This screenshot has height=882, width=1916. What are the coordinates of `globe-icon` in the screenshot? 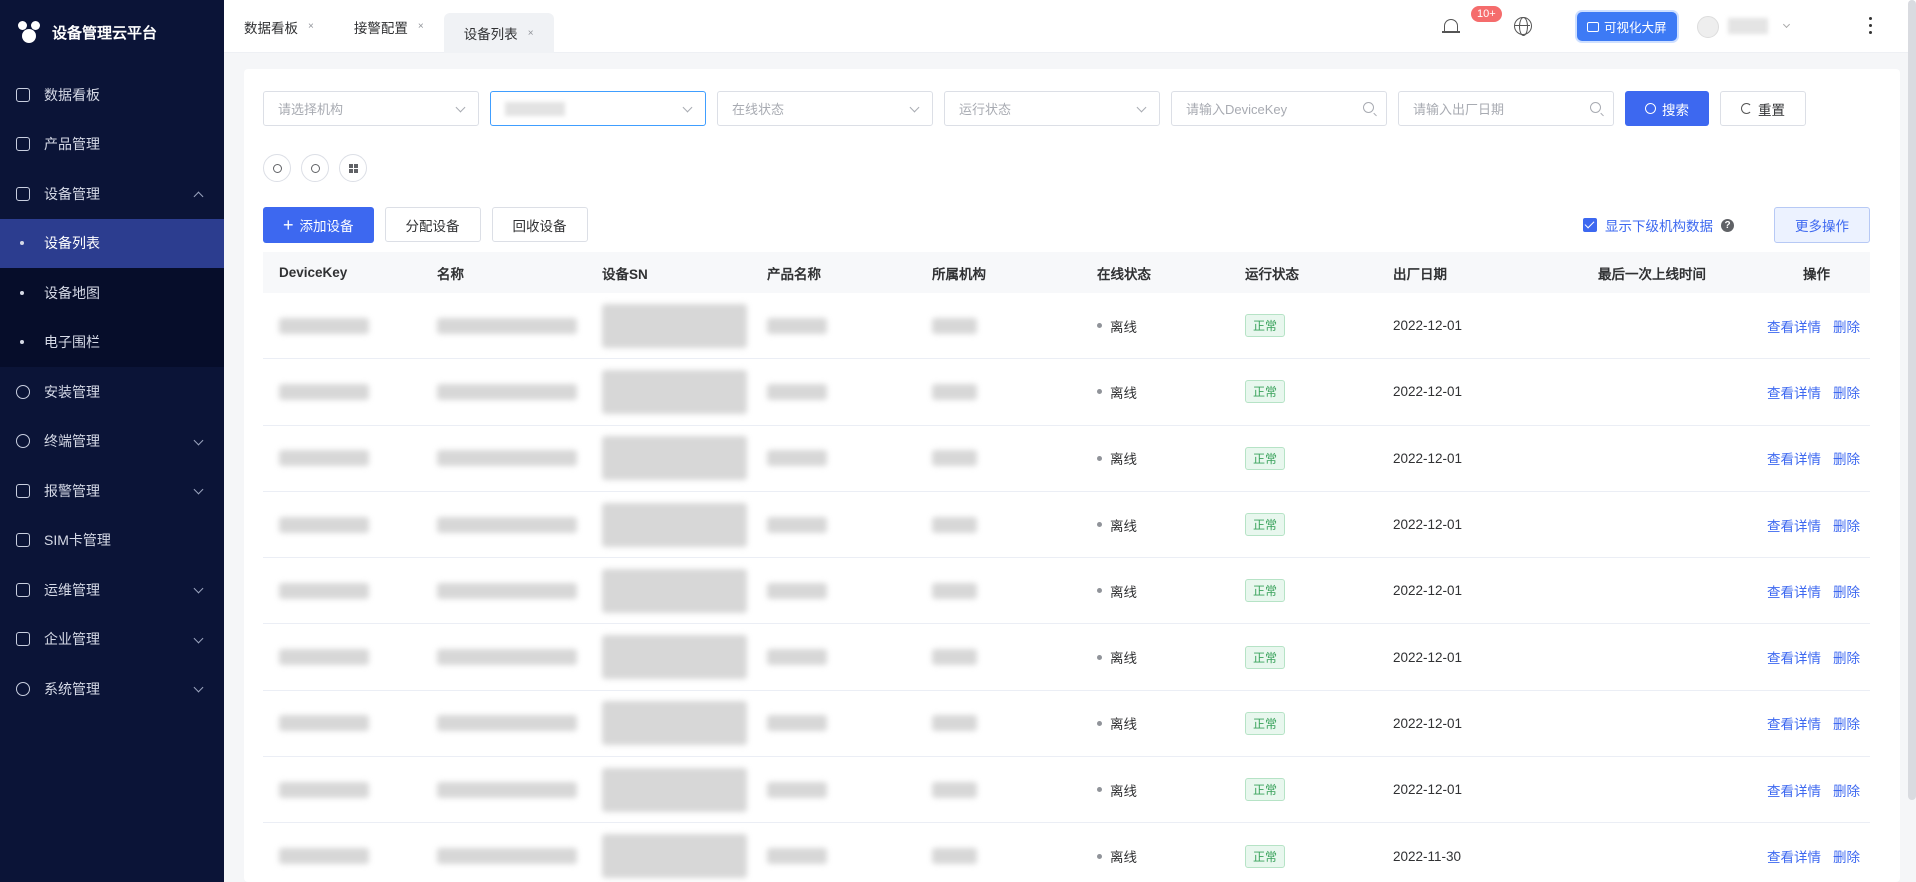 It's located at (1523, 26).